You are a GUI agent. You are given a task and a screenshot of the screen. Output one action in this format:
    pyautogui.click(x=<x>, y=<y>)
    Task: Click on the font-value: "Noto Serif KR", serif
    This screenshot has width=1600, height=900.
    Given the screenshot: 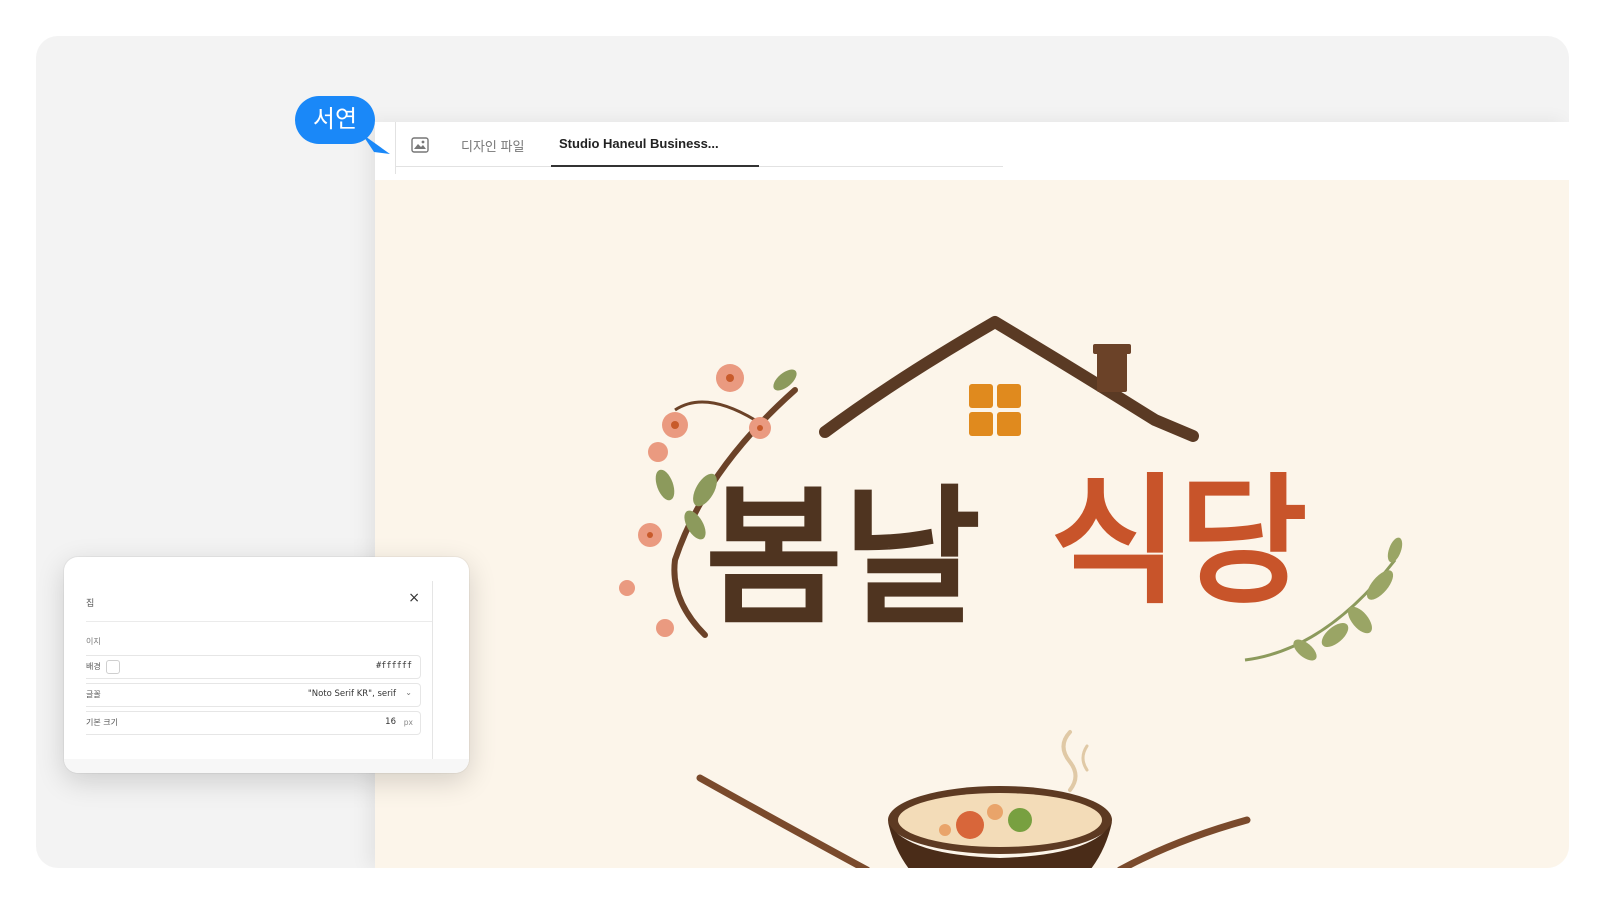 What is the action you would take?
    pyautogui.click(x=351, y=694)
    